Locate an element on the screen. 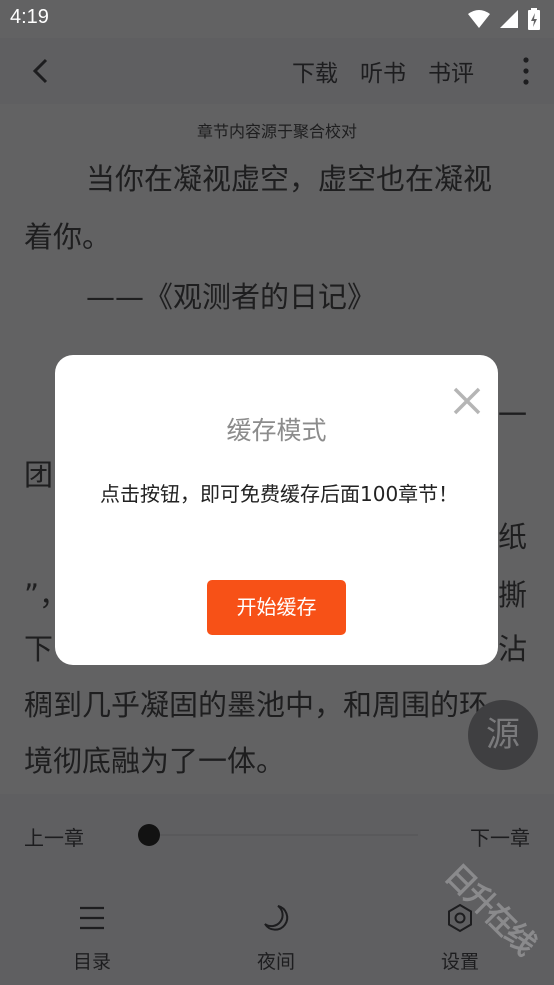 Image resolution: width=554 pixels, height=985 pixels. text-line: 一 is located at coordinates (513, 415).